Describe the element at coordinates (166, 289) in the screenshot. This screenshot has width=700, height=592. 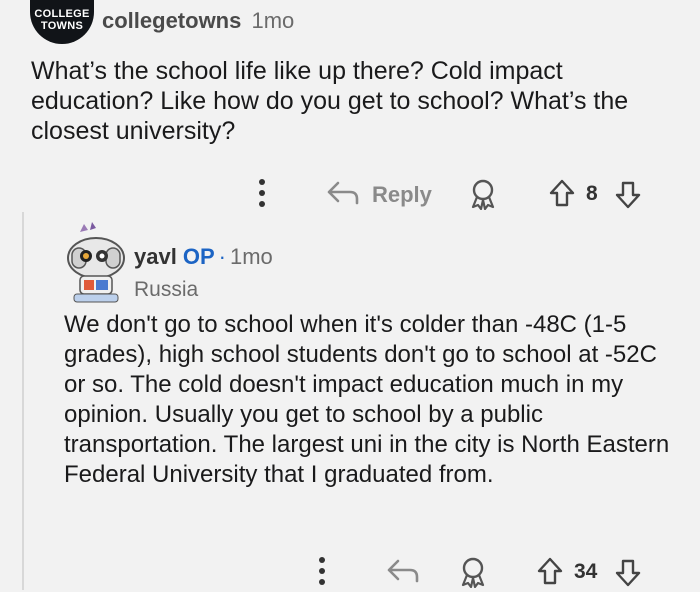
I see `user-flair: Russia` at that location.